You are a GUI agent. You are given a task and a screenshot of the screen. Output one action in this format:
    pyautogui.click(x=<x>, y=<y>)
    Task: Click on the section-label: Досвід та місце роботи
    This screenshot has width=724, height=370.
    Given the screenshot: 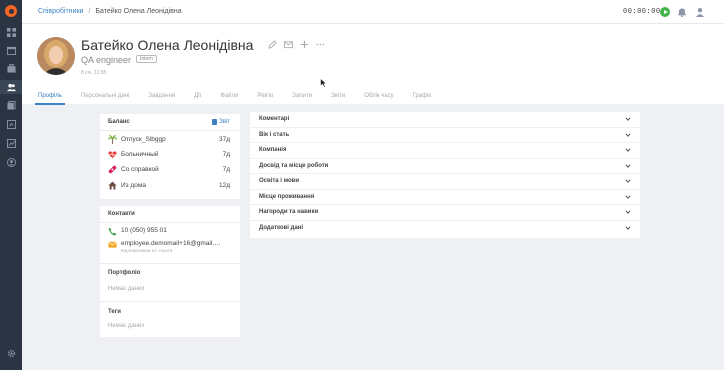 What is the action you would take?
    pyautogui.click(x=294, y=165)
    